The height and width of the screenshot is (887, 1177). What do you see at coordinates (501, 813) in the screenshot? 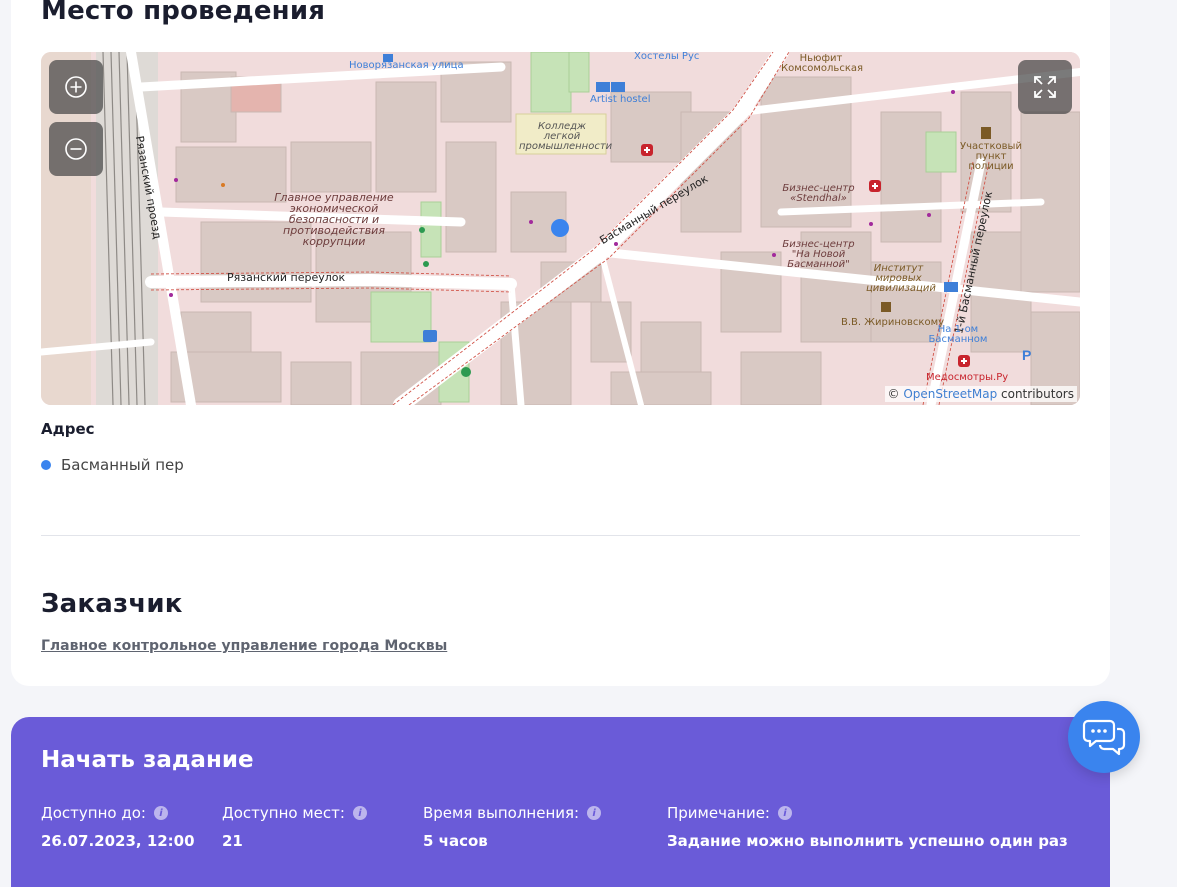
I see `duration-label: Время выполнения:` at bounding box center [501, 813].